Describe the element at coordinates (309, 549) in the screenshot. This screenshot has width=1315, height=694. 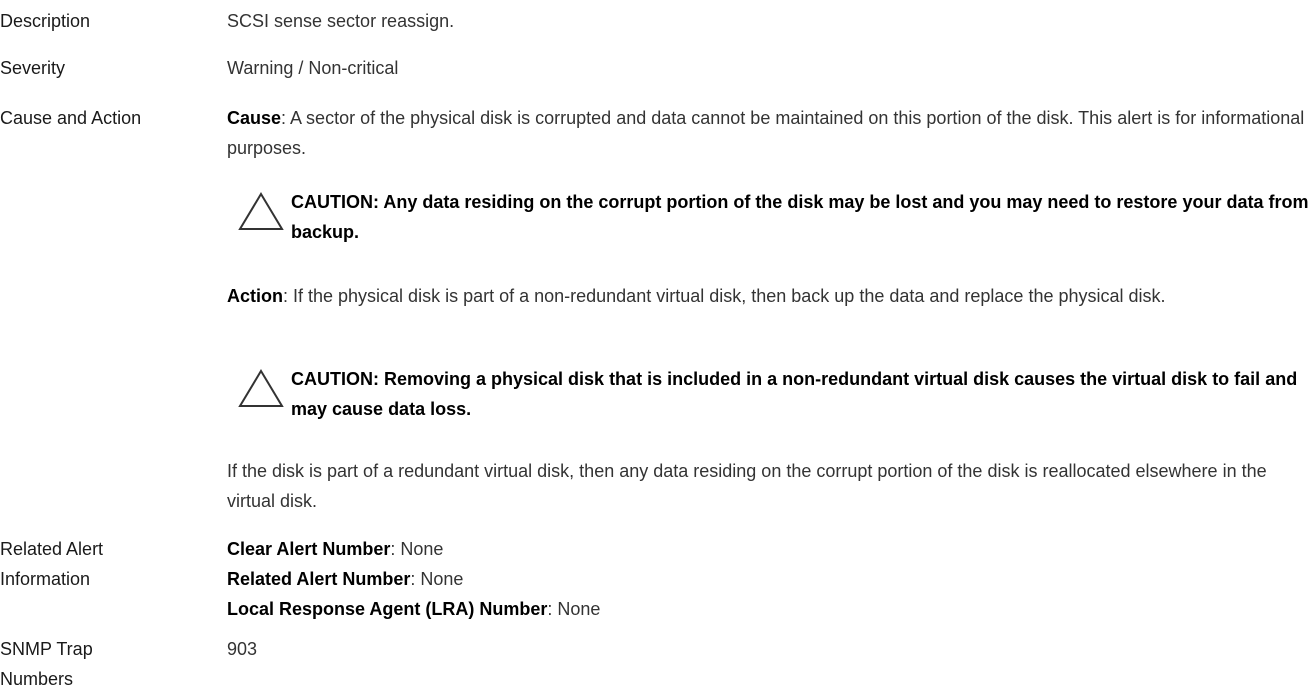
I see `clear-alert-lead: Clear Alert Number` at that location.